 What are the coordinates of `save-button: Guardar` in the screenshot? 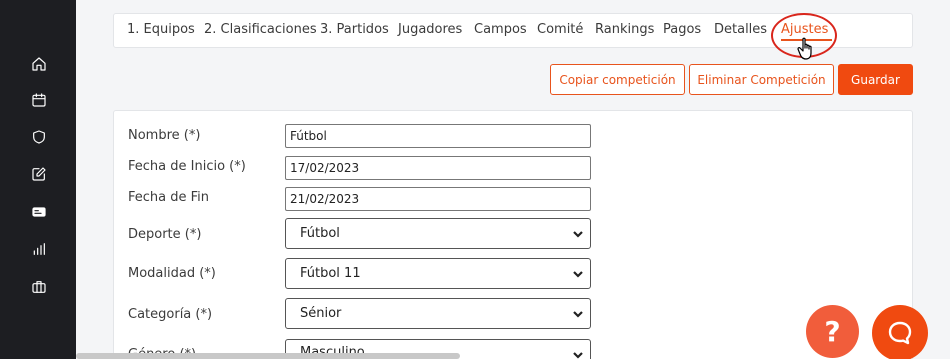 It's located at (875, 79).